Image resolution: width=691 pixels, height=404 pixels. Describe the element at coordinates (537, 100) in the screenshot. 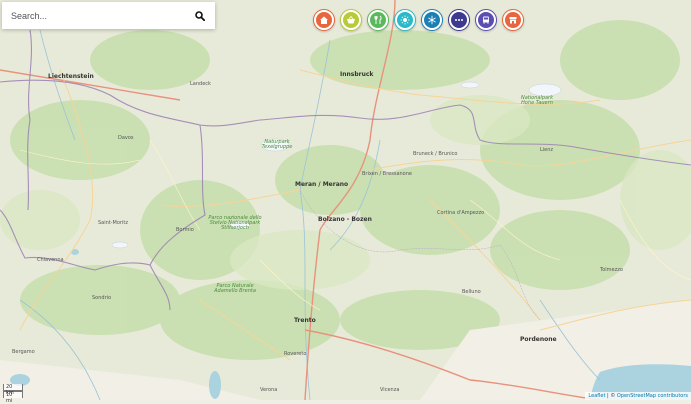

I see `park-label-hohe-tauern: Nationalpark Hohe Tauern` at that location.